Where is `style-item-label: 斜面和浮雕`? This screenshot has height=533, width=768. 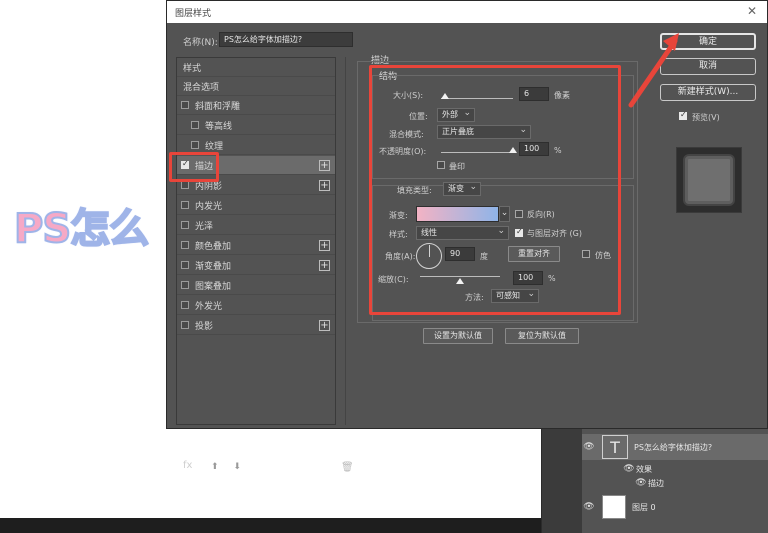 style-item-label: 斜面和浮雕 is located at coordinates (218, 106).